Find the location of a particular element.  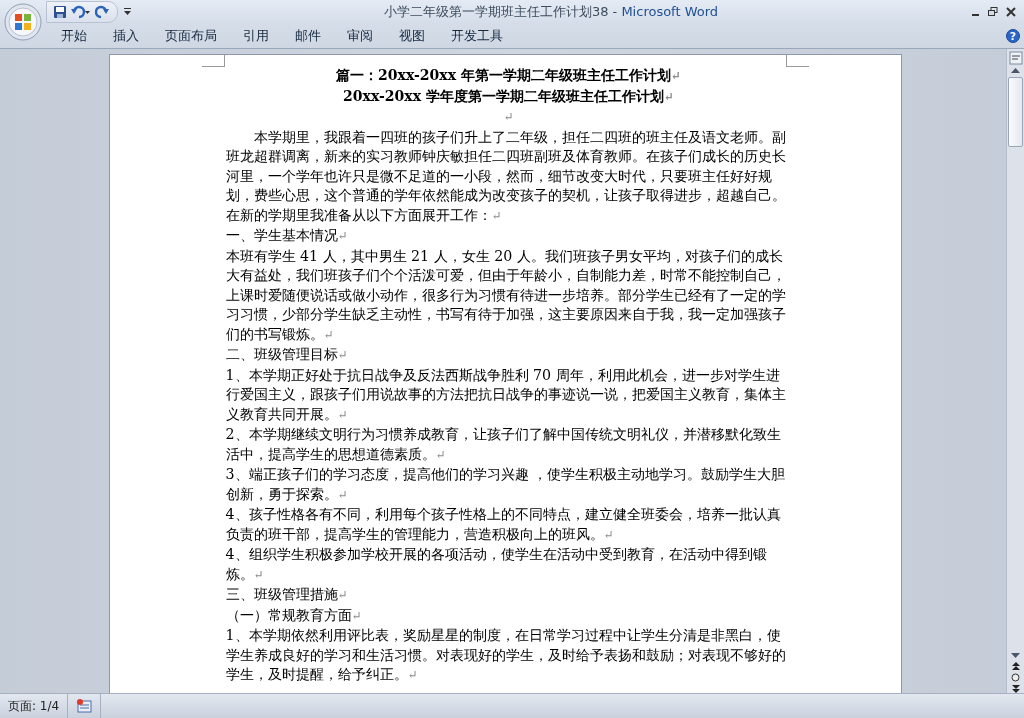

office-button is located at coordinates (23, 22).